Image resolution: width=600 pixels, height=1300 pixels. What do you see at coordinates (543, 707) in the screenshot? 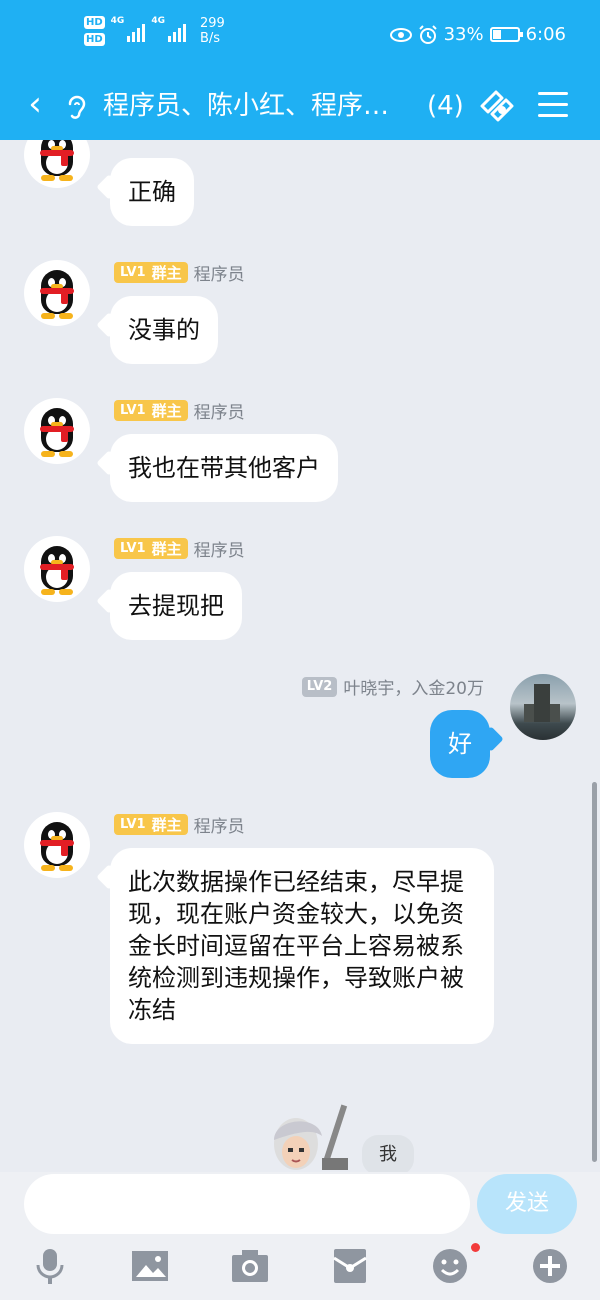
I see `user-avatar` at bounding box center [543, 707].